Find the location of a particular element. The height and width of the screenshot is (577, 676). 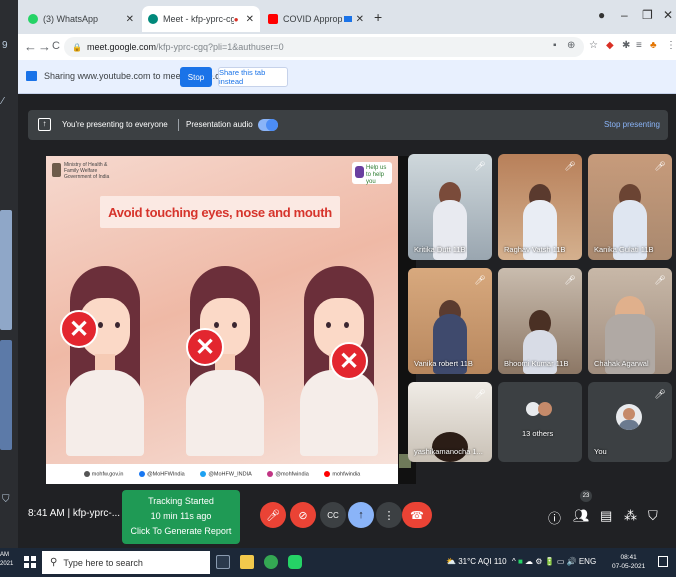

participant-tile: 🎤︎ Vanika robert 11B is located at coordinates (450, 321).